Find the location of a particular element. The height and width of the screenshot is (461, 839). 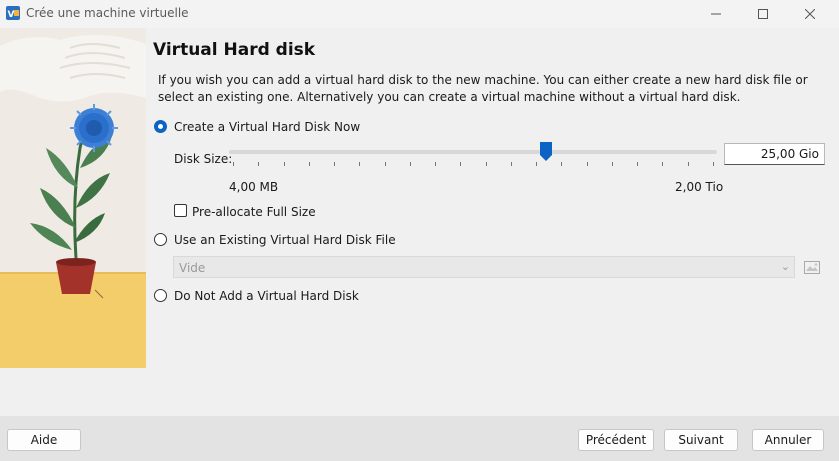

virtualbox-app-icon: V is located at coordinates (13, 13).